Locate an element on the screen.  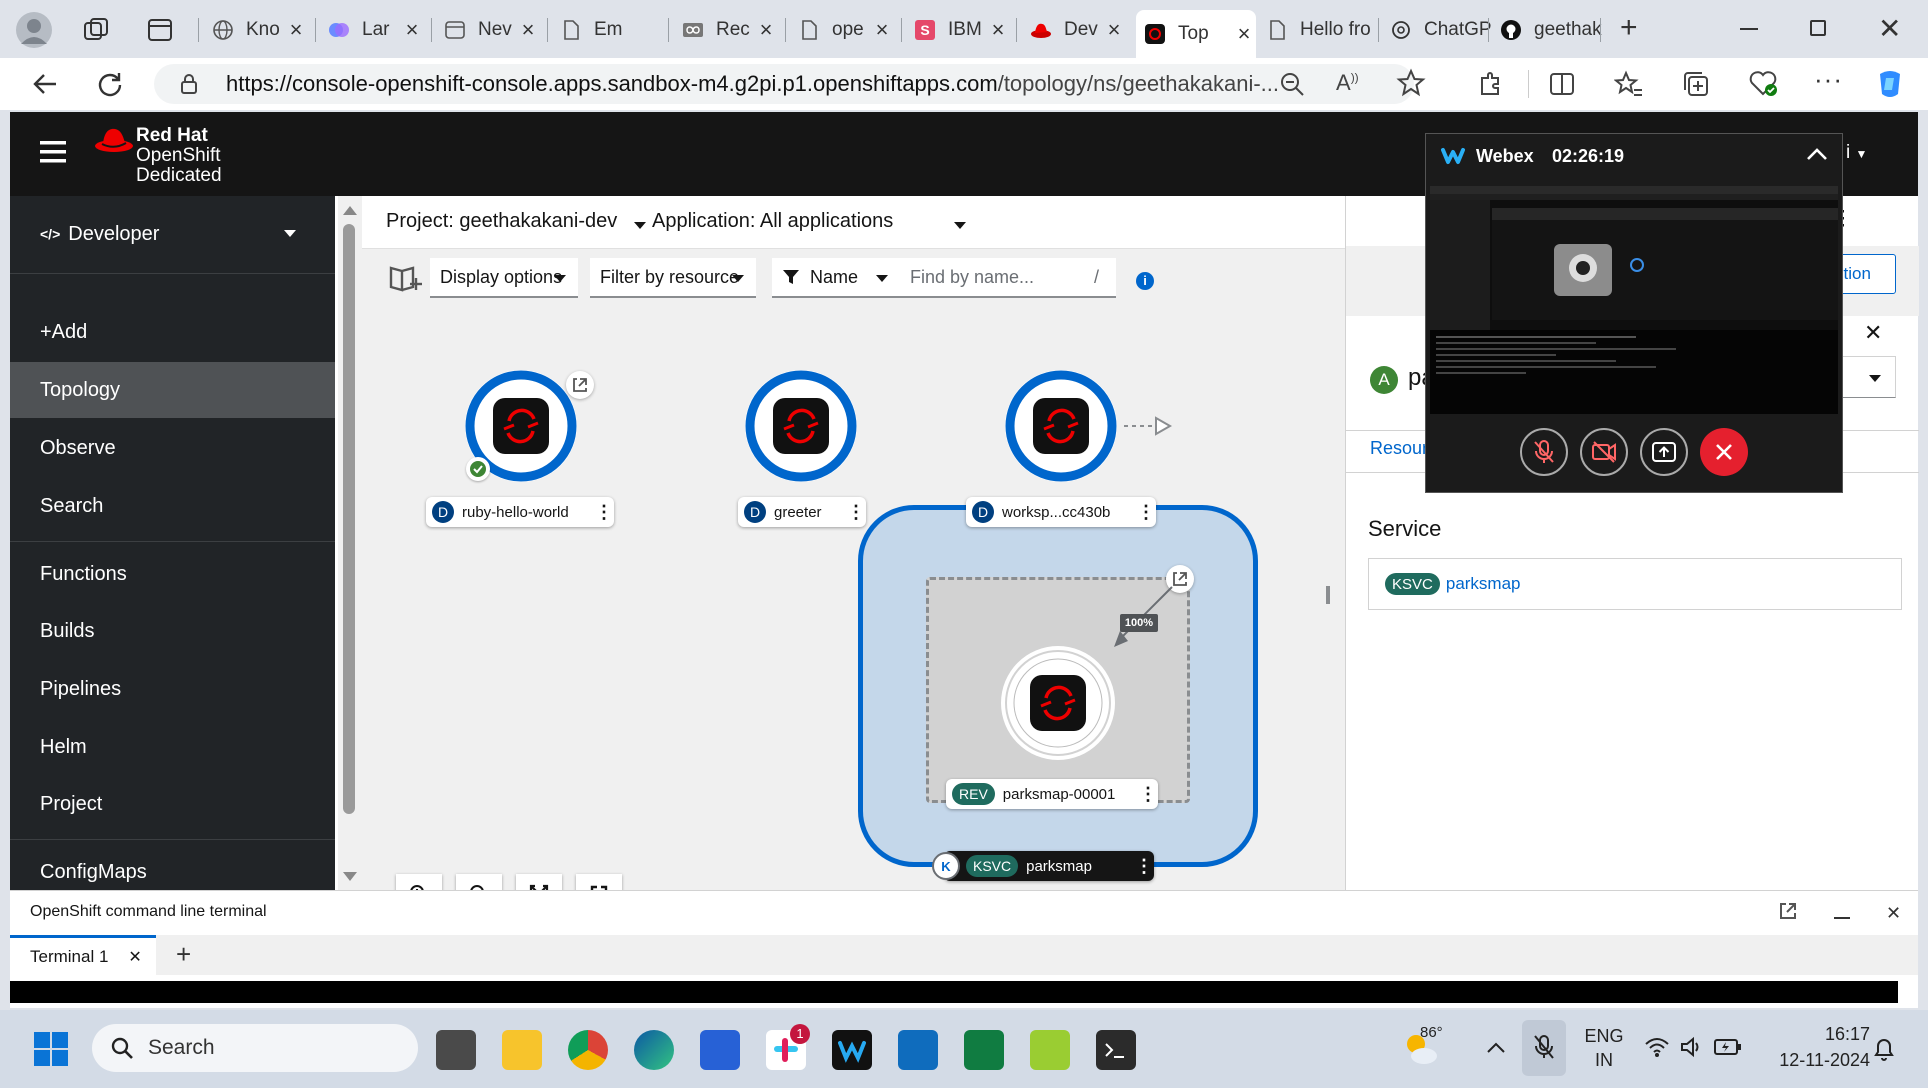
browser-tab: Kno × is located at coordinates (256, 30).